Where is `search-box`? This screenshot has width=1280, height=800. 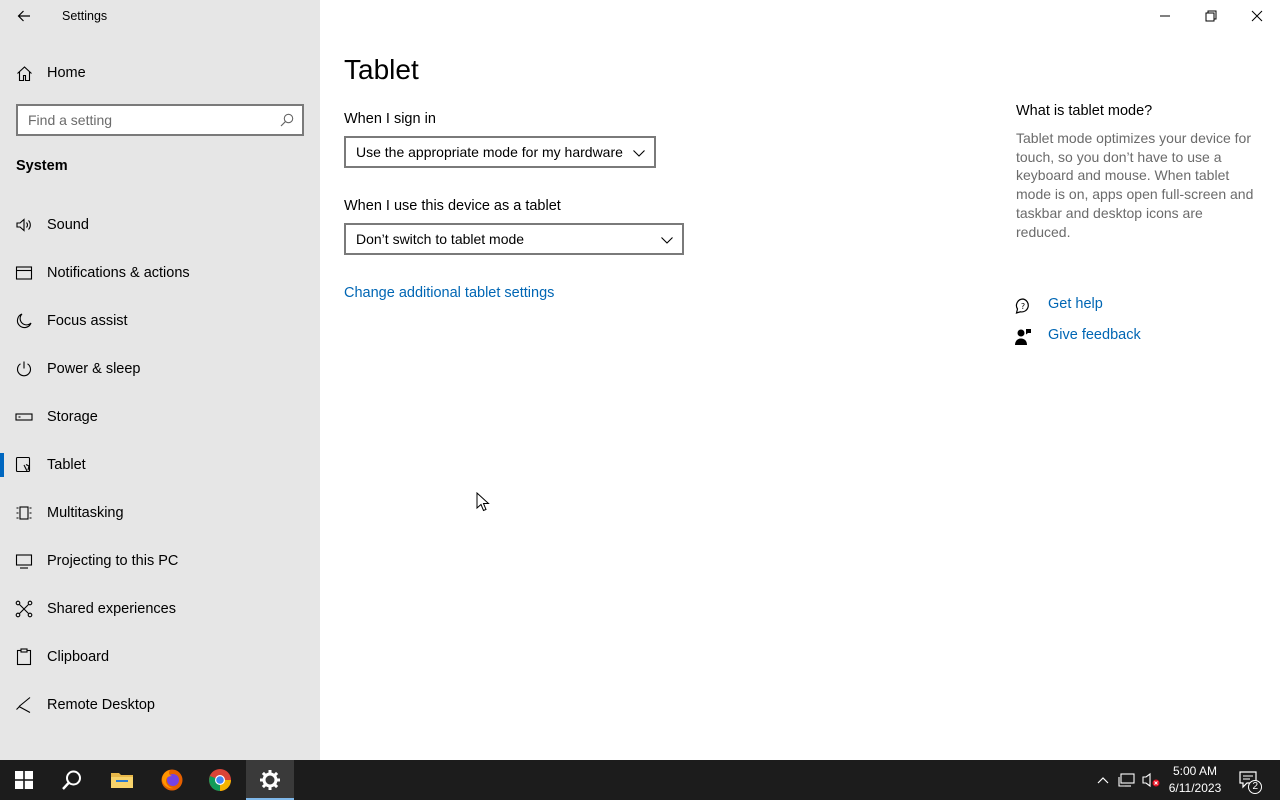 search-box is located at coordinates (160, 120).